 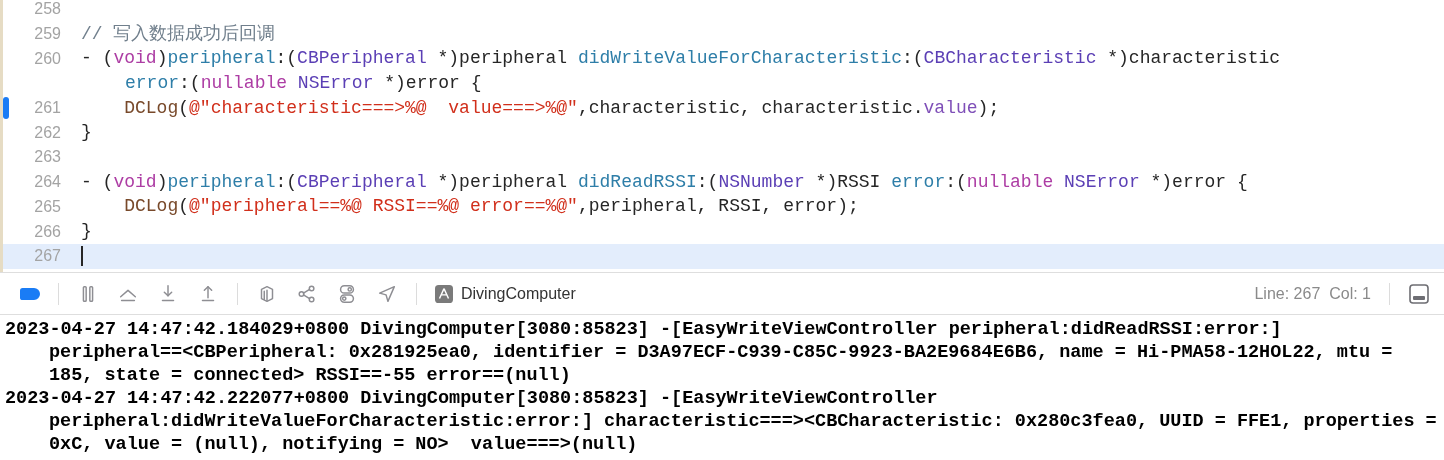 I want to click on code-line: error:(nullable NSError *)error {, so click(x=303, y=82).